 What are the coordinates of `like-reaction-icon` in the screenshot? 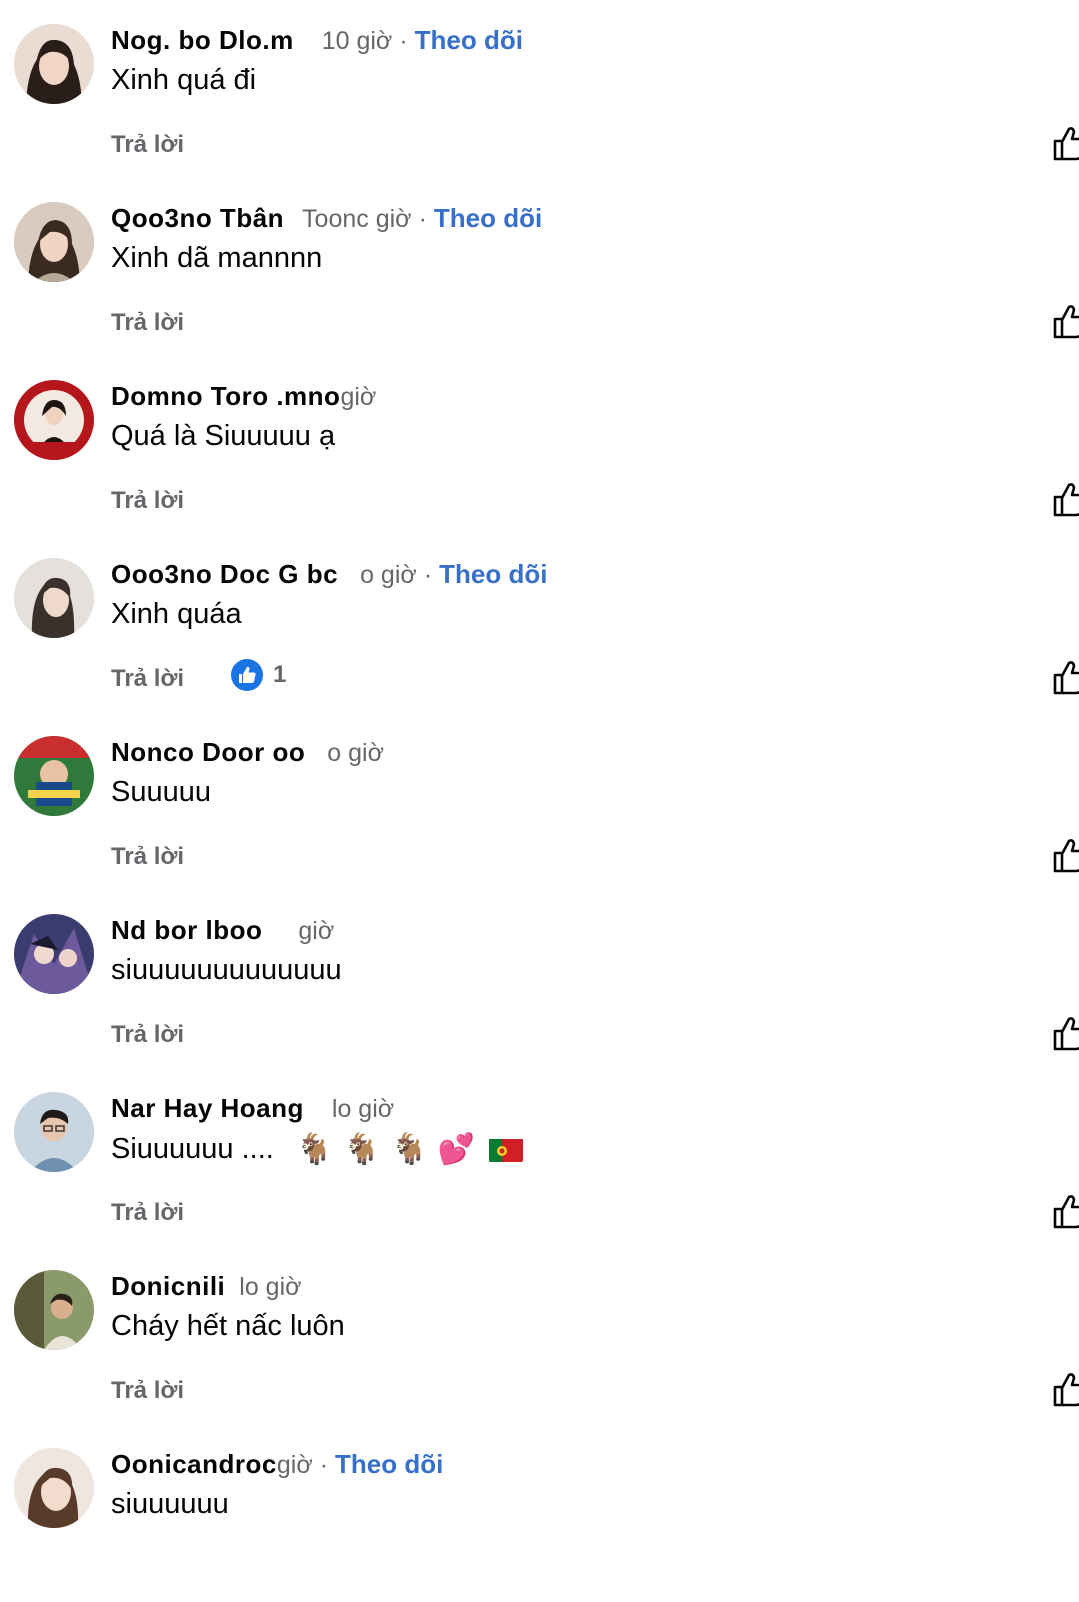 It's located at (247, 675).